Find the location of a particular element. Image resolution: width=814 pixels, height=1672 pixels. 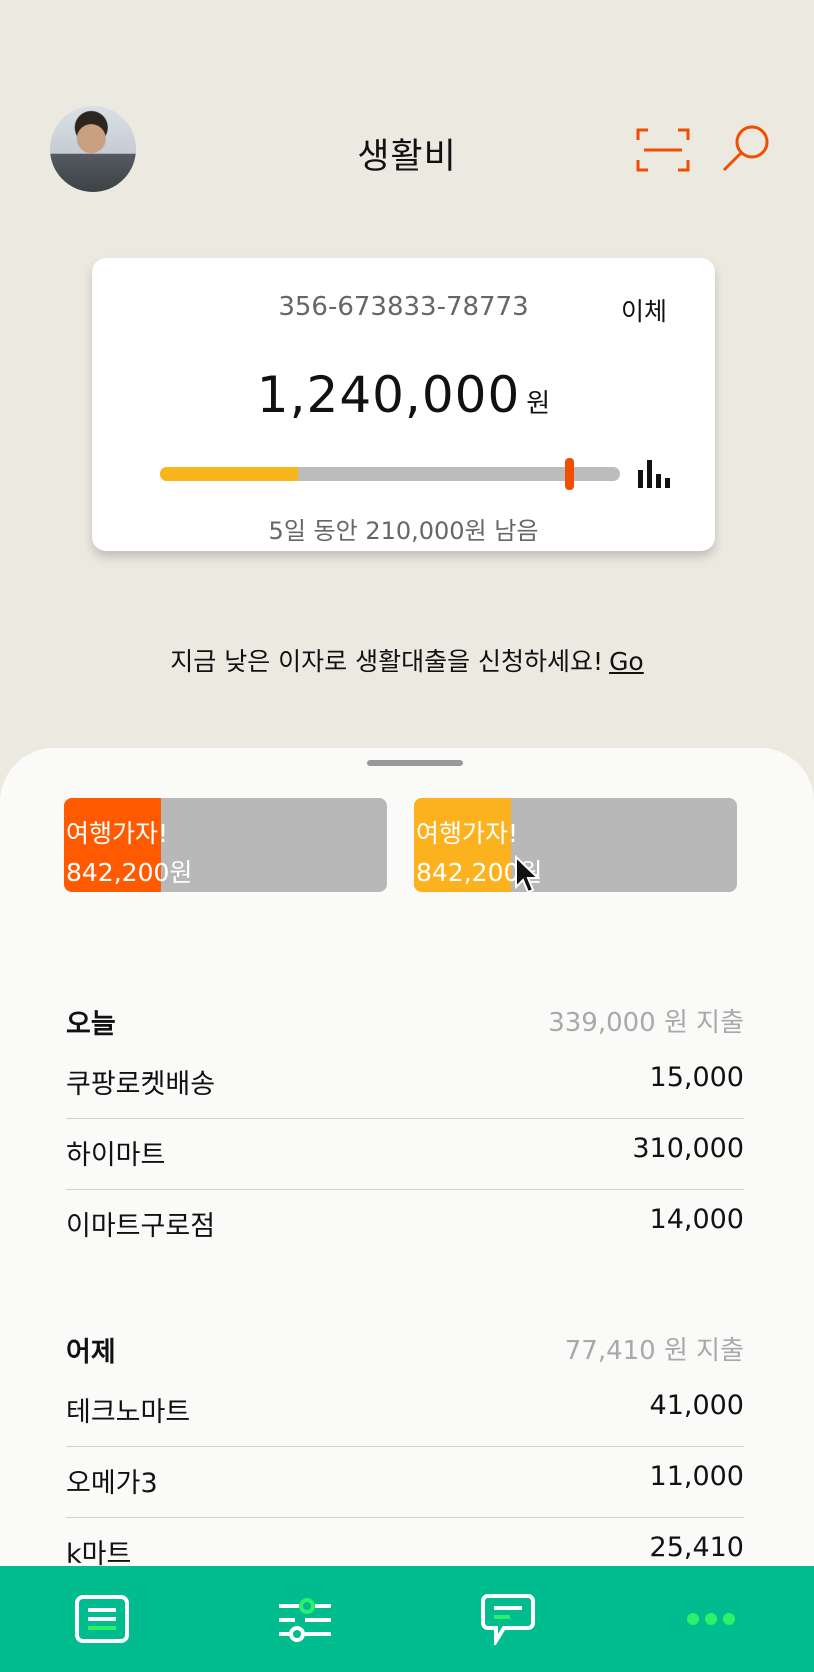

sheet-drag-handle is located at coordinates (415, 763).